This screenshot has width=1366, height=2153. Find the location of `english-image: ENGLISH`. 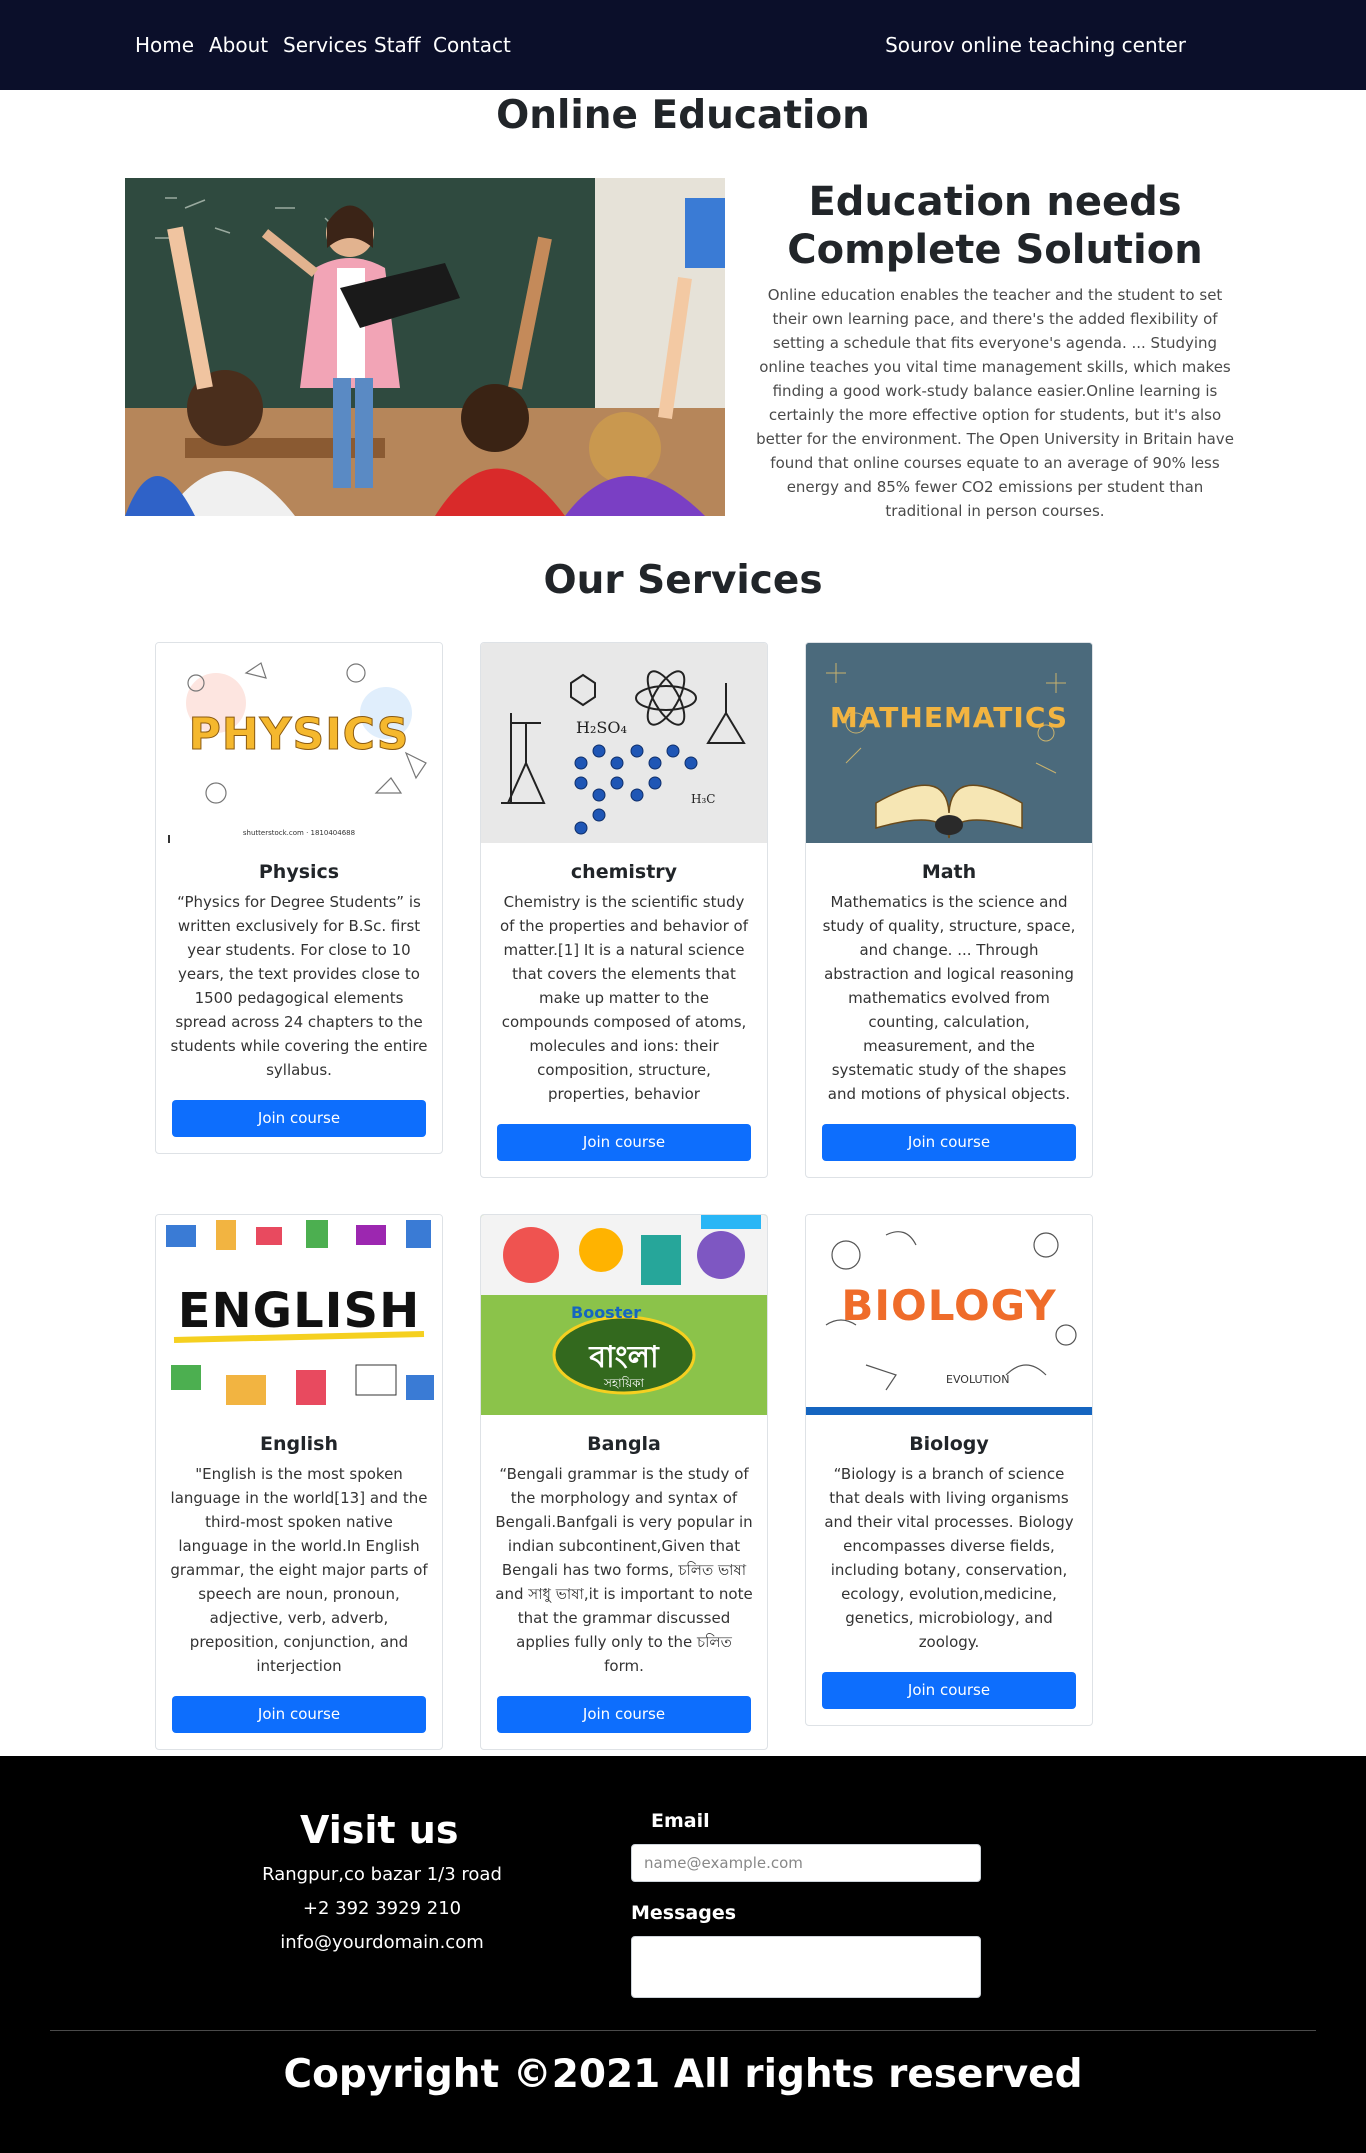

english-image: ENGLISH is located at coordinates (299, 1315).